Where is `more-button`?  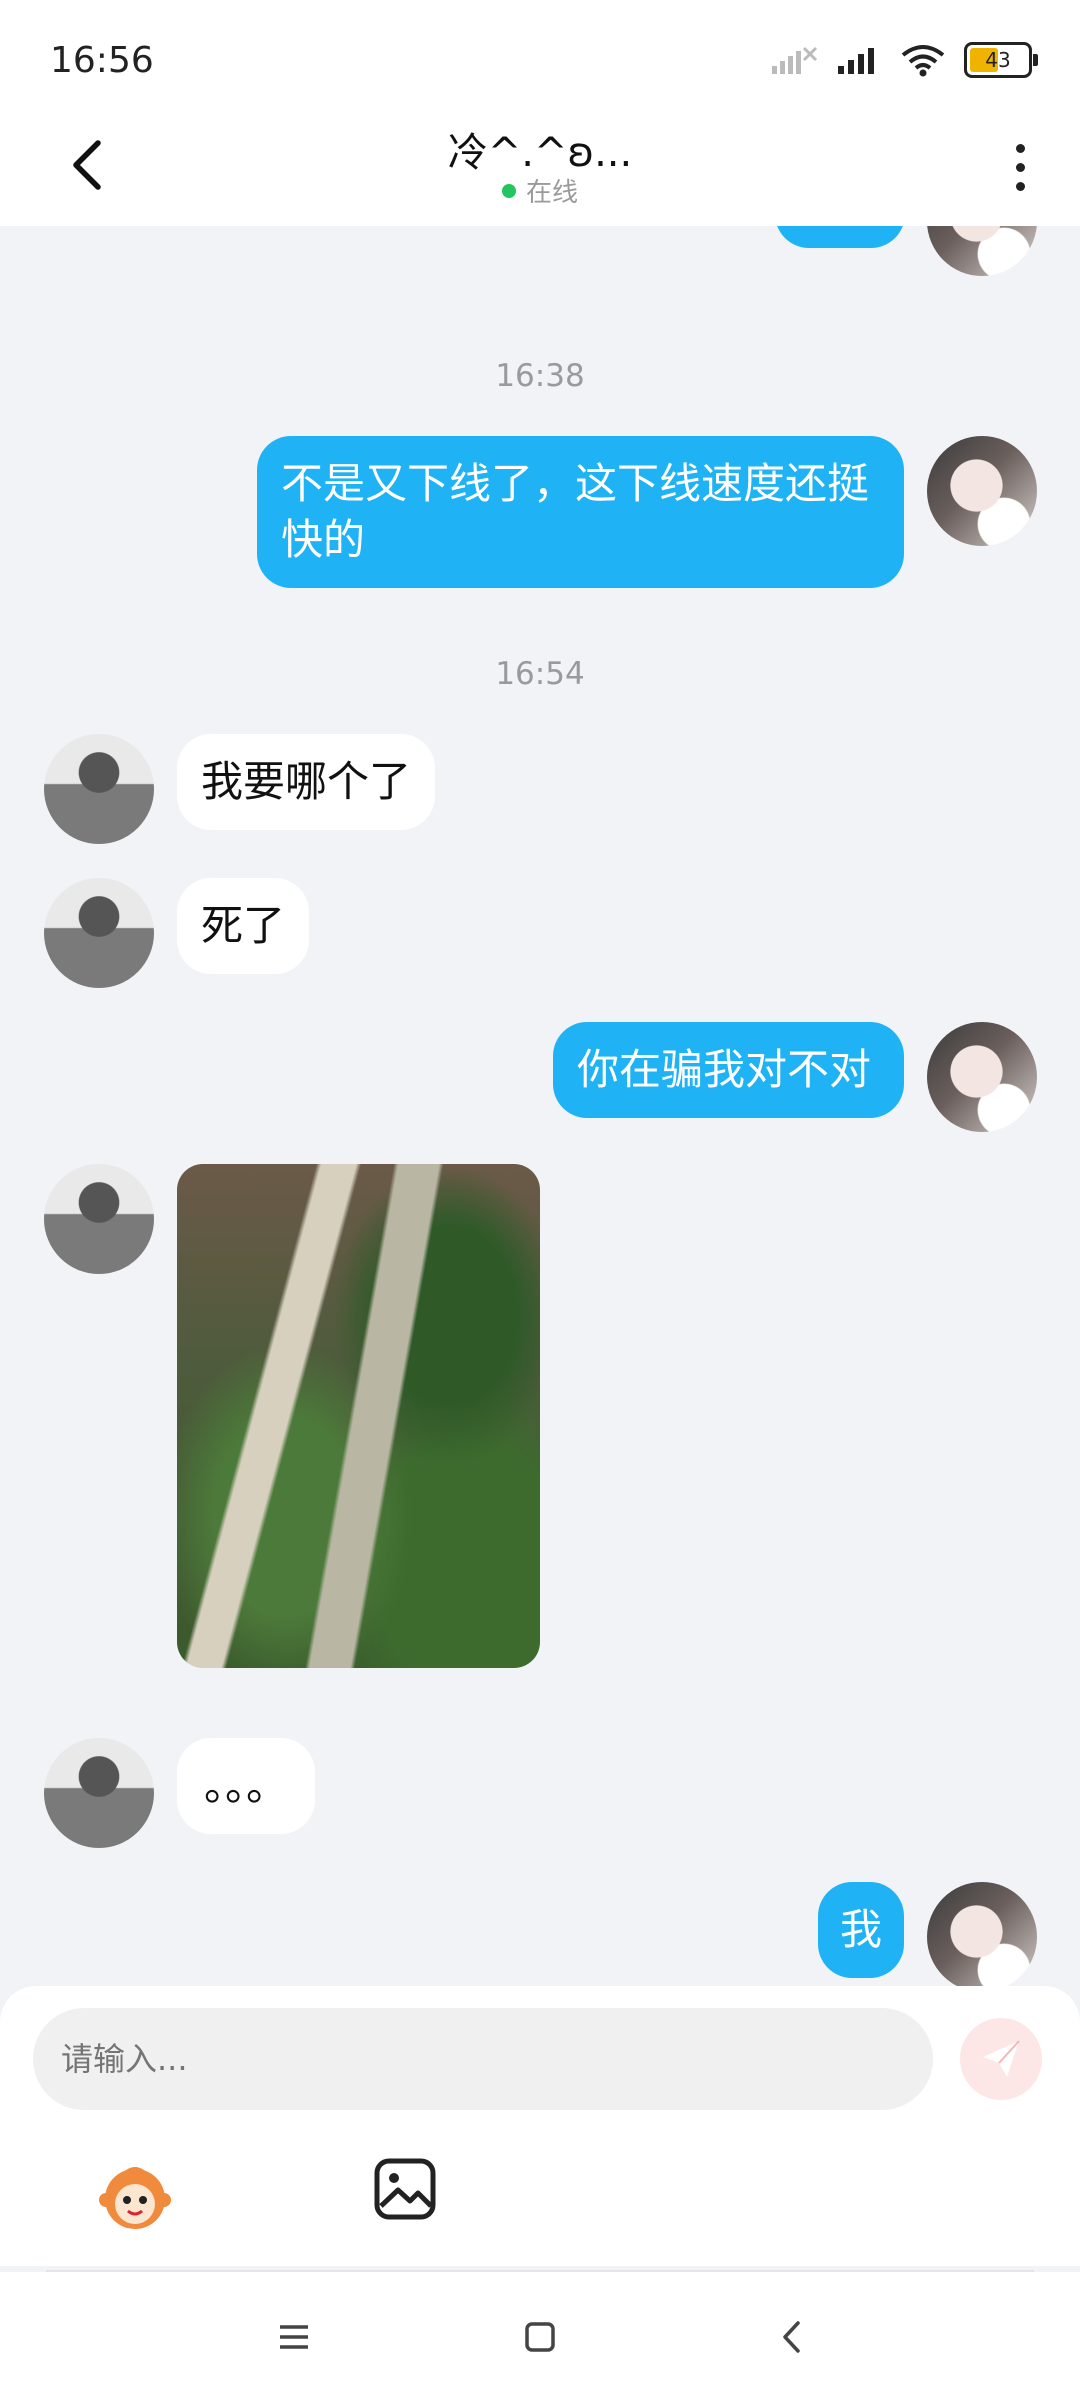 more-button is located at coordinates (1020, 167).